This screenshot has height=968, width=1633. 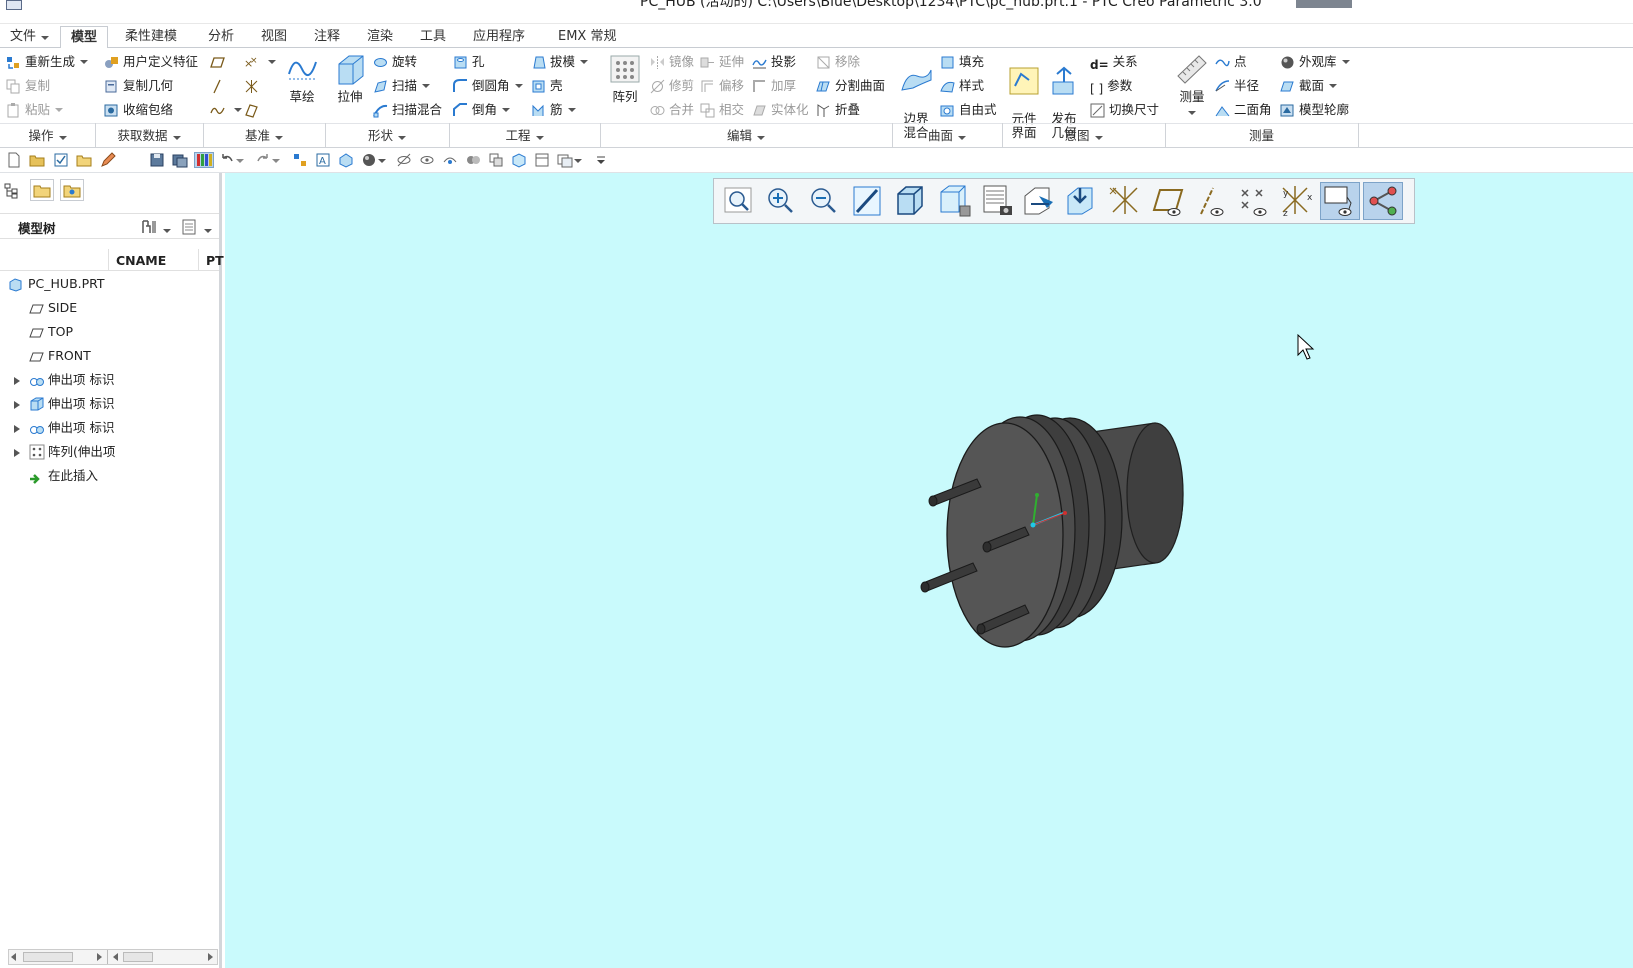 What do you see at coordinates (473, 160) in the screenshot?
I see `visibility-icon` at bounding box center [473, 160].